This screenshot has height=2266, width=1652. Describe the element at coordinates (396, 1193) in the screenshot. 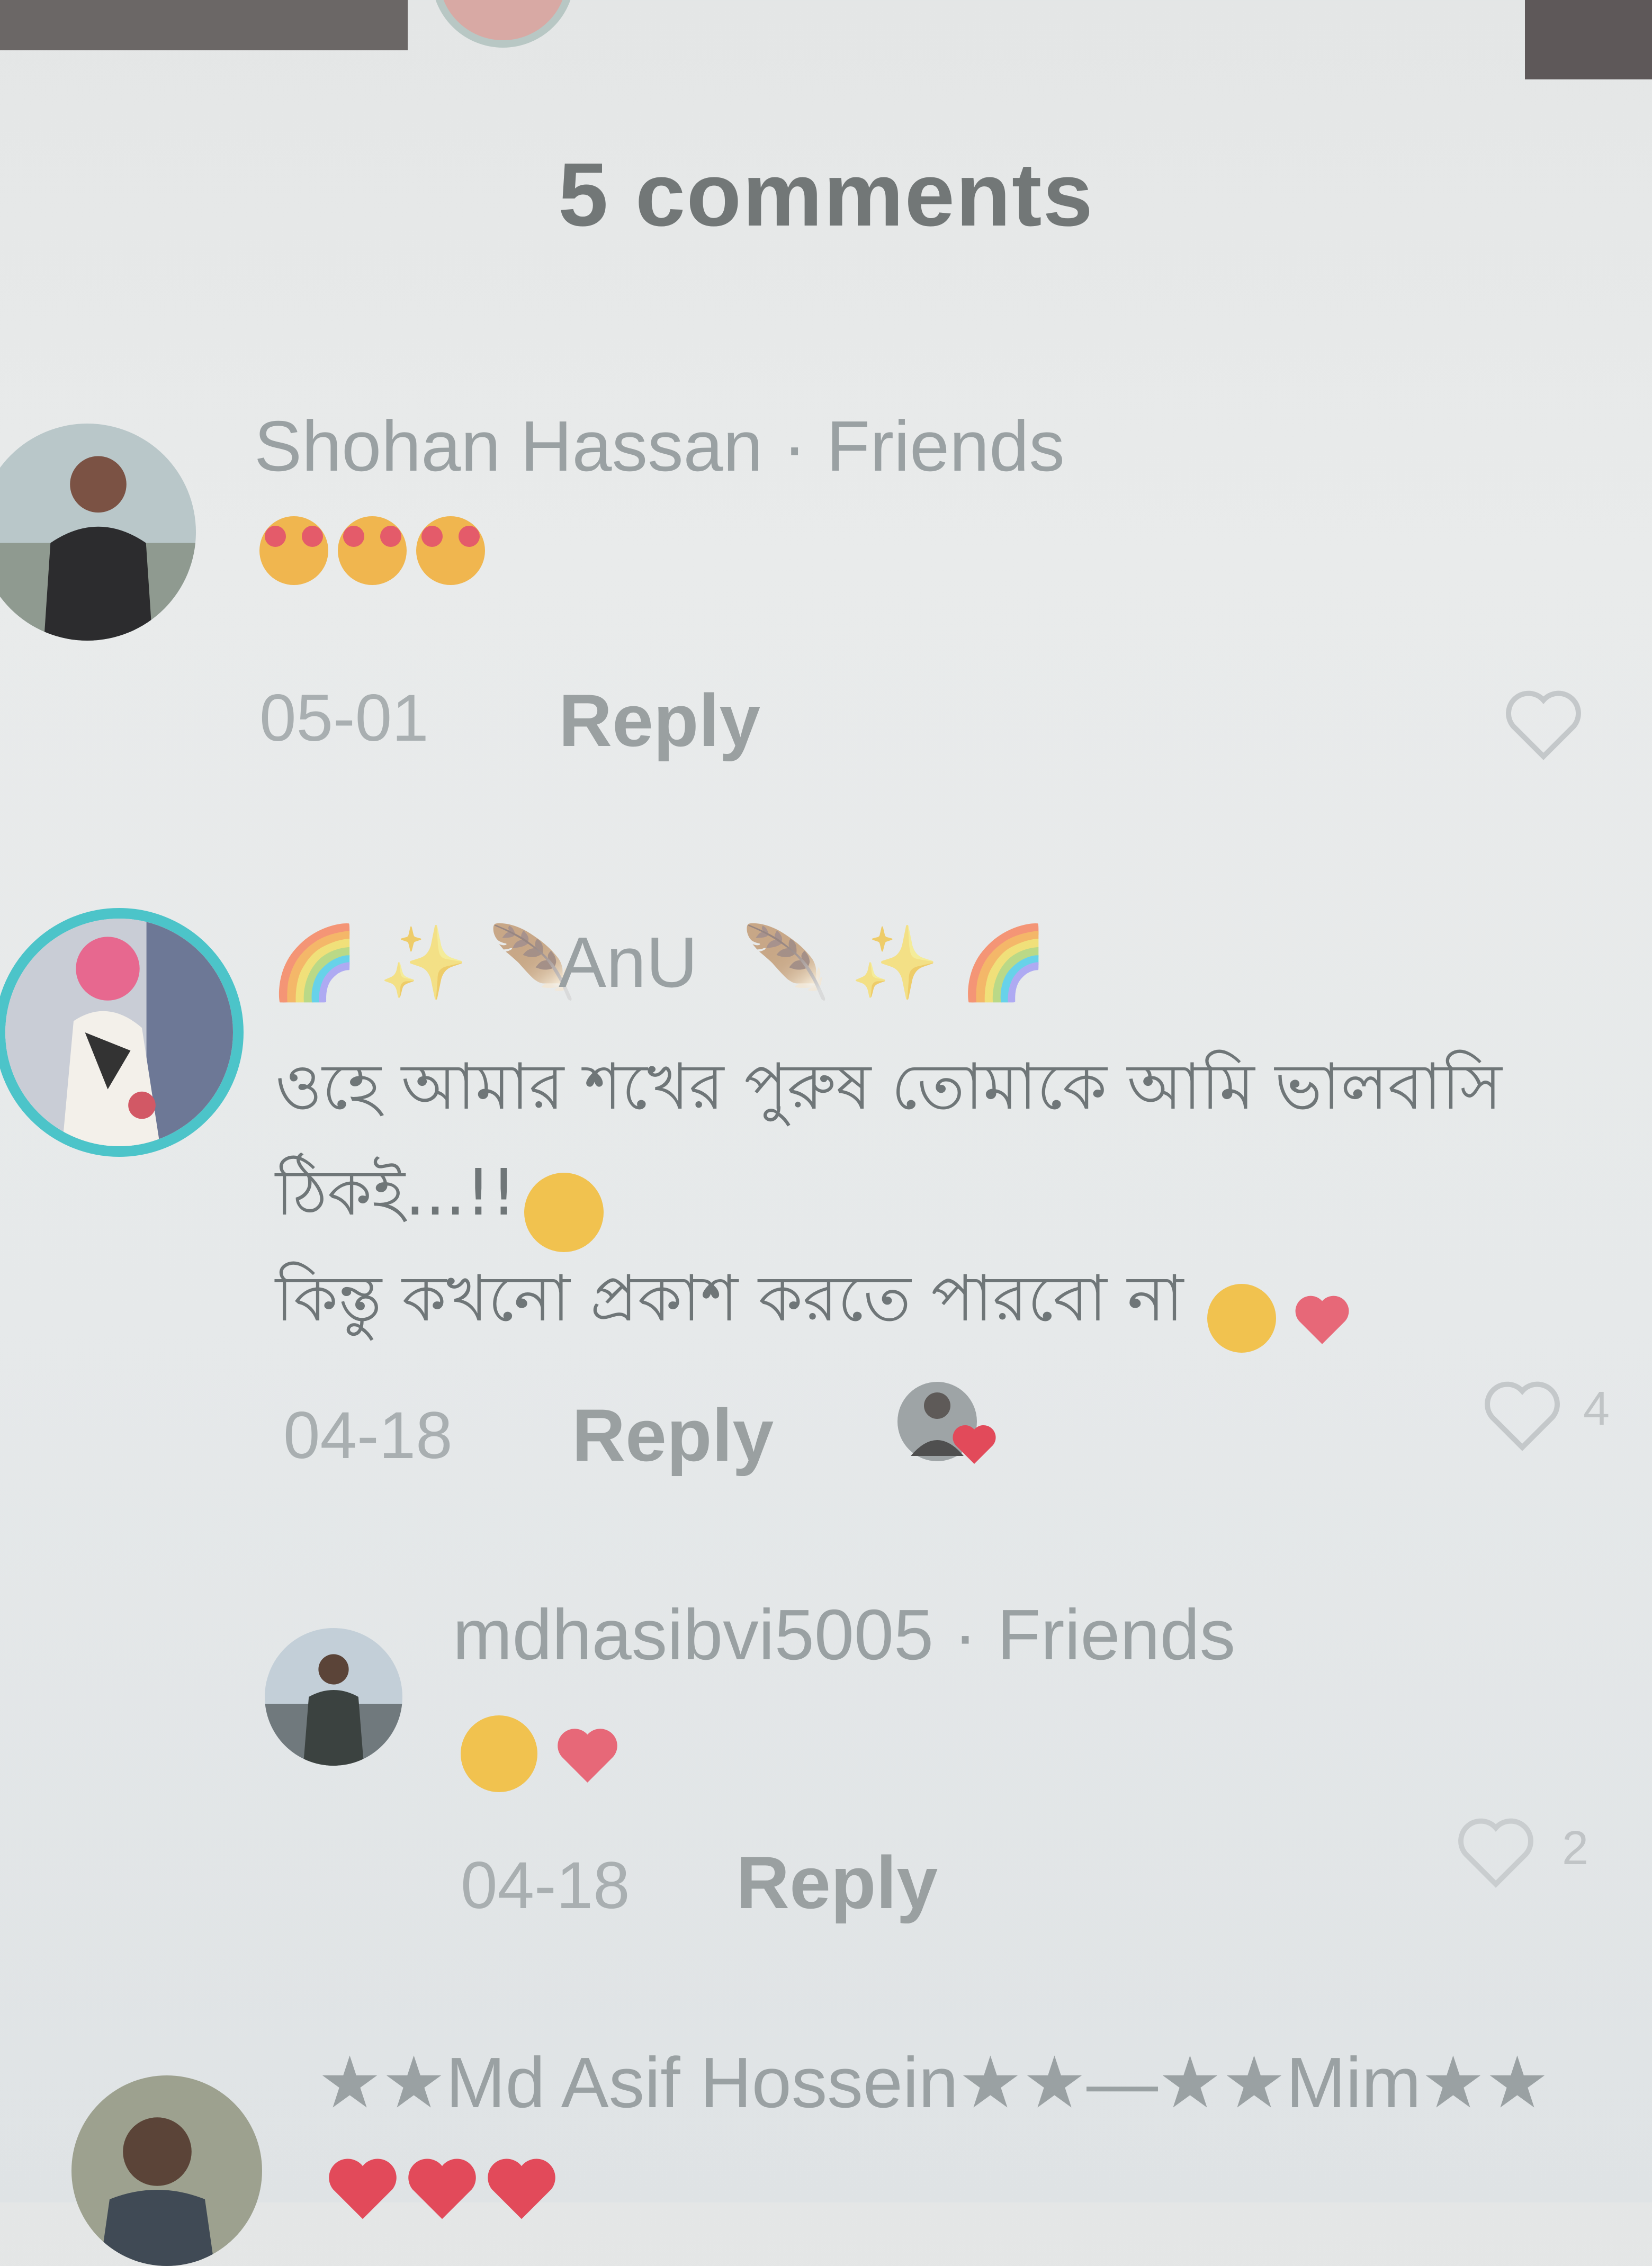

I see `comment-text: ঠিকই...!!` at that location.